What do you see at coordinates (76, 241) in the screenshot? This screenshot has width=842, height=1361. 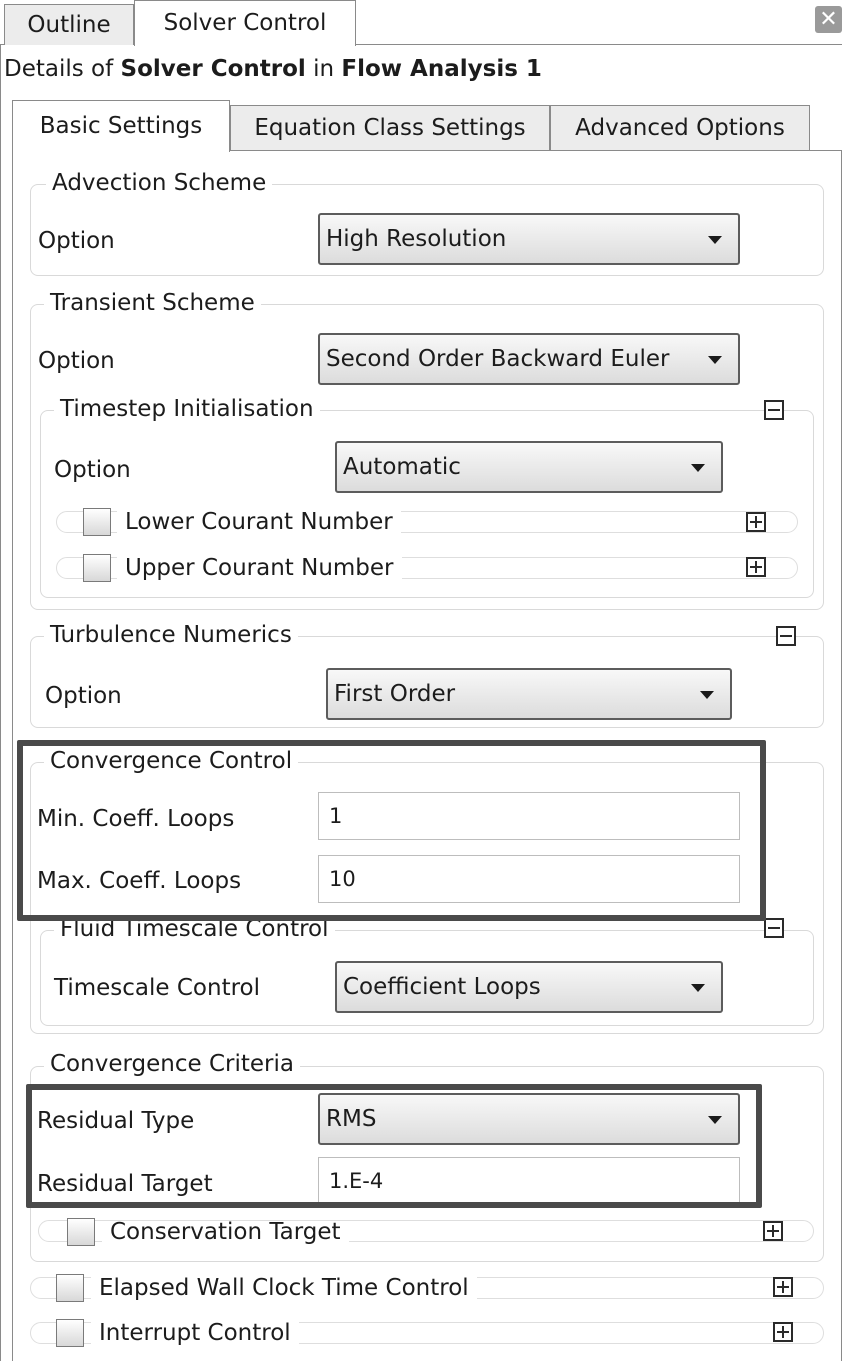 I see `advection-option-label: Option` at bounding box center [76, 241].